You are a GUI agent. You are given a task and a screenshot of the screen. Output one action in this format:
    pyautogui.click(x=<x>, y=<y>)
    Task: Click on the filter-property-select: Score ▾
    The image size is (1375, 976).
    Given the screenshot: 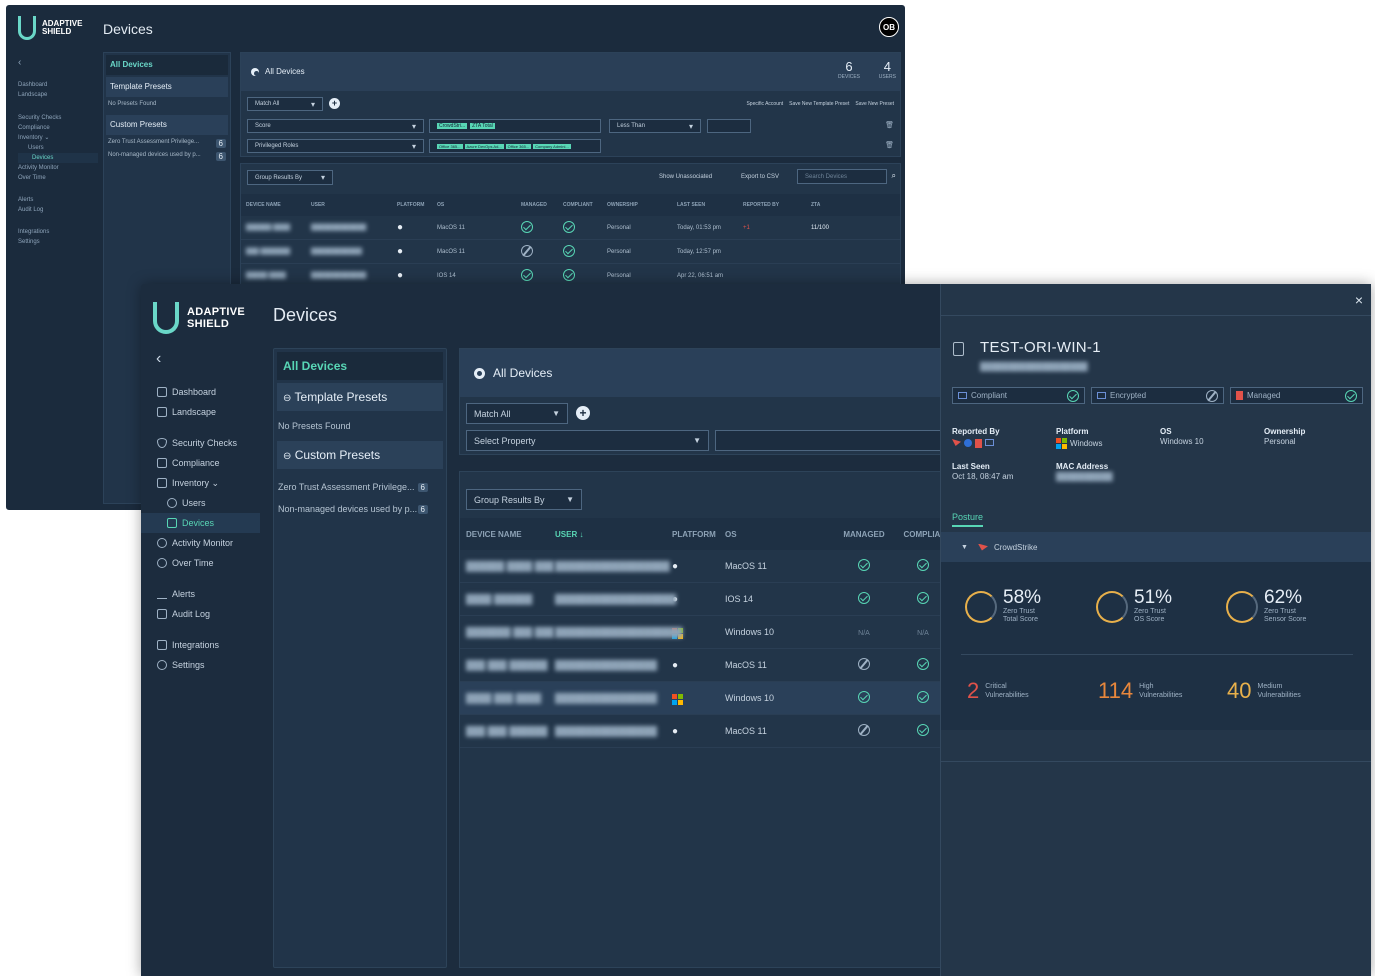 What is the action you would take?
    pyautogui.click(x=335, y=126)
    